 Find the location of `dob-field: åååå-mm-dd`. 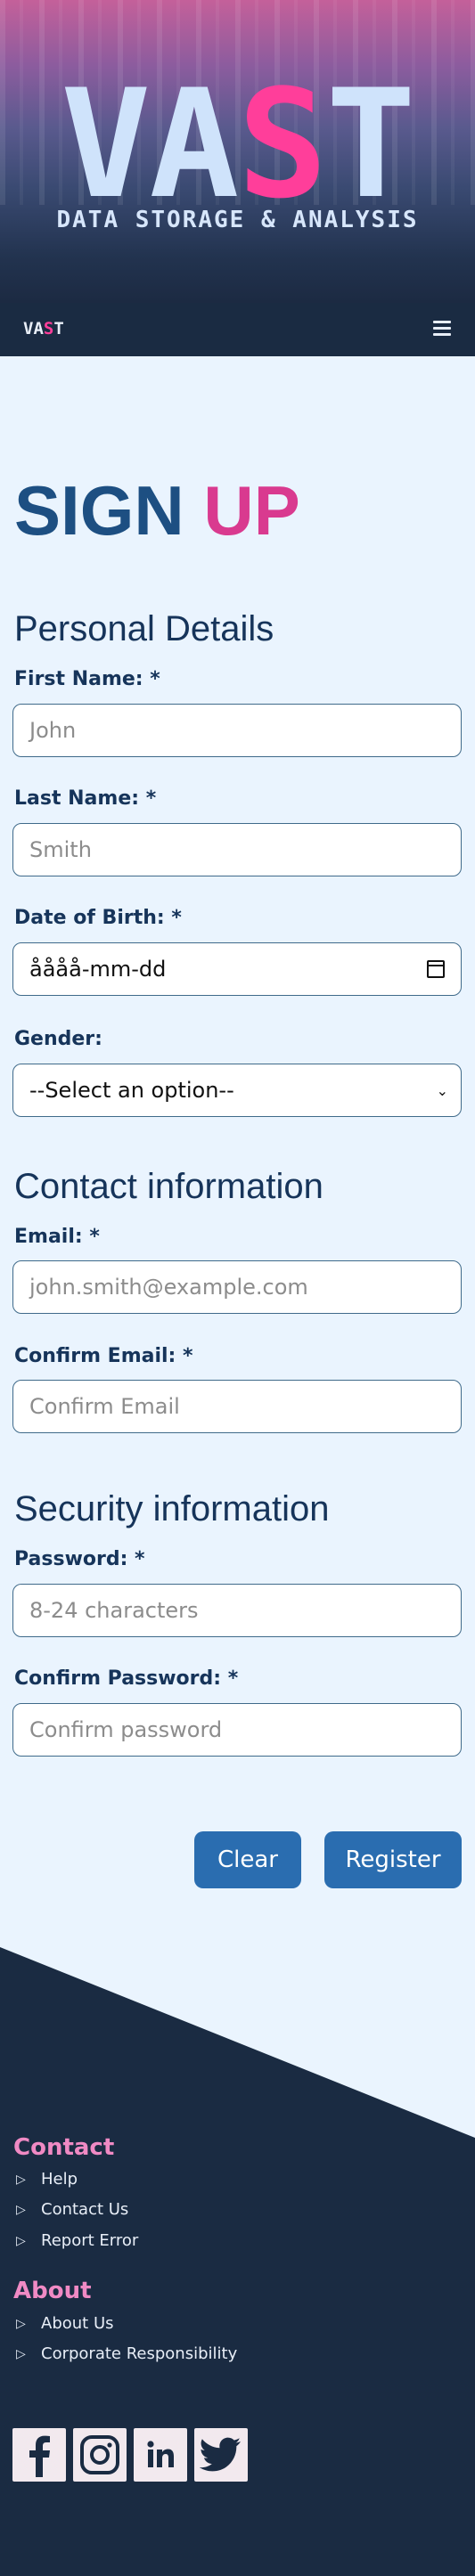

dob-field: åååå-mm-dd is located at coordinates (237, 969).